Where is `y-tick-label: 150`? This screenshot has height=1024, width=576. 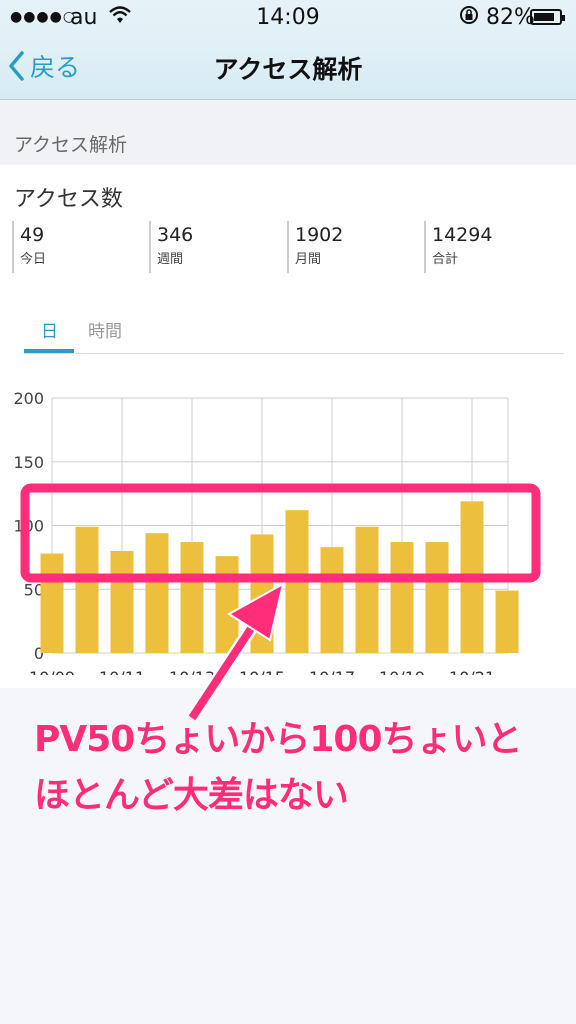
y-tick-label: 150 is located at coordinates (28, 462).